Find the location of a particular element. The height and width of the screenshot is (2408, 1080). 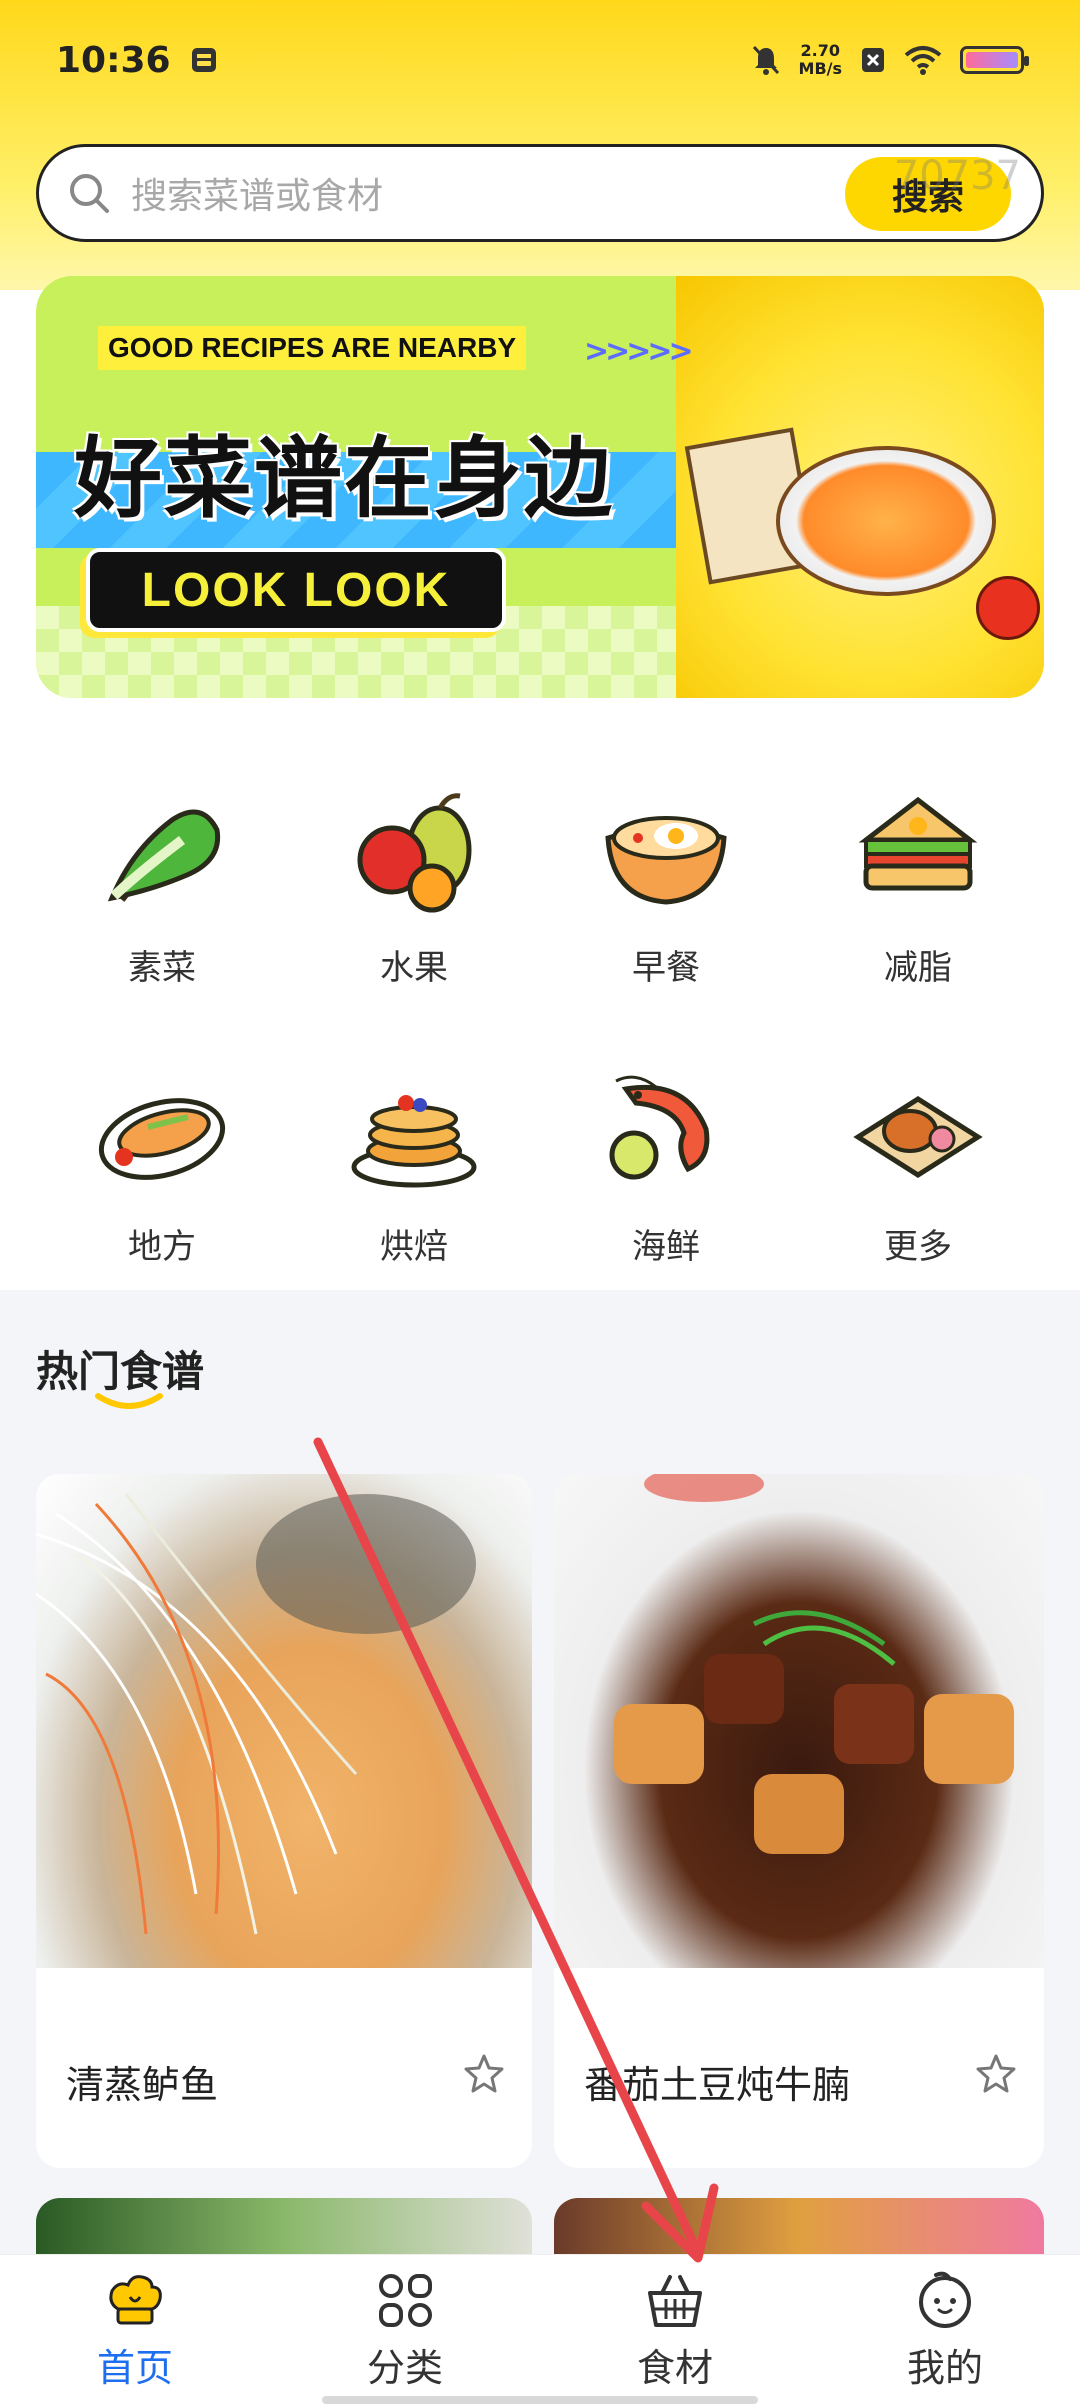

watermark-text: 70737 is located at coordinates (957, 176).